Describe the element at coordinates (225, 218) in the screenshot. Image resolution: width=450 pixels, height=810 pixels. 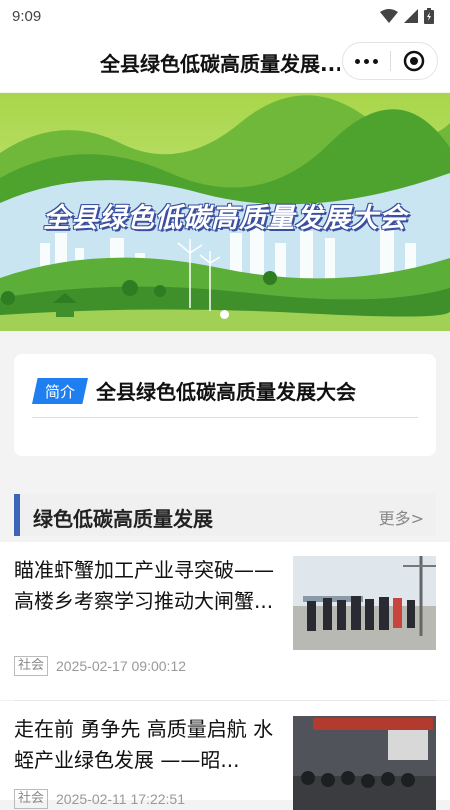
I see `banner-title: 全县绿色低碳高质量发展大会` at that location.